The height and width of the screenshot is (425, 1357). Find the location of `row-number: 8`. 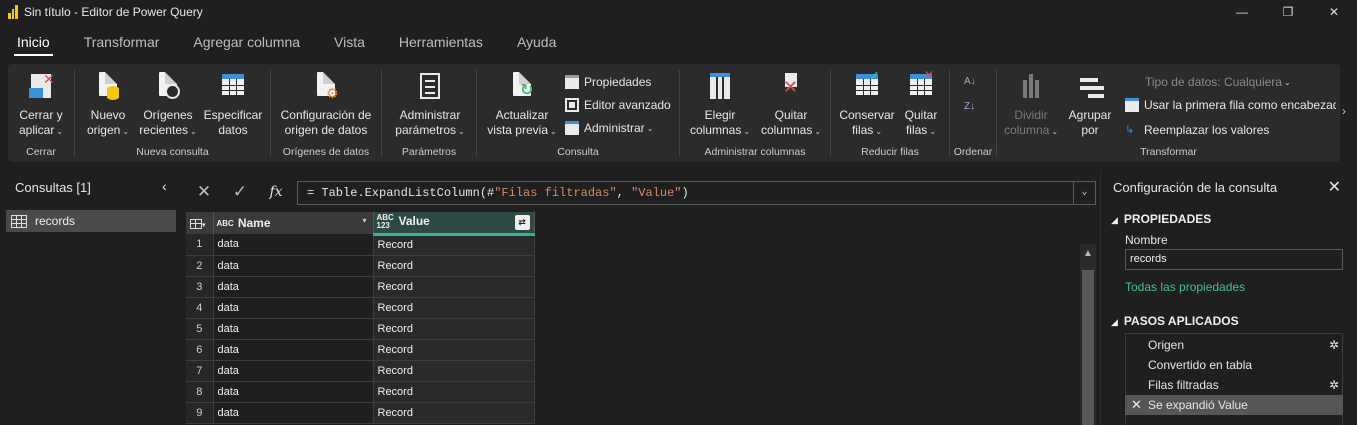

row-number: 8 is located at coordinates (200, 392).